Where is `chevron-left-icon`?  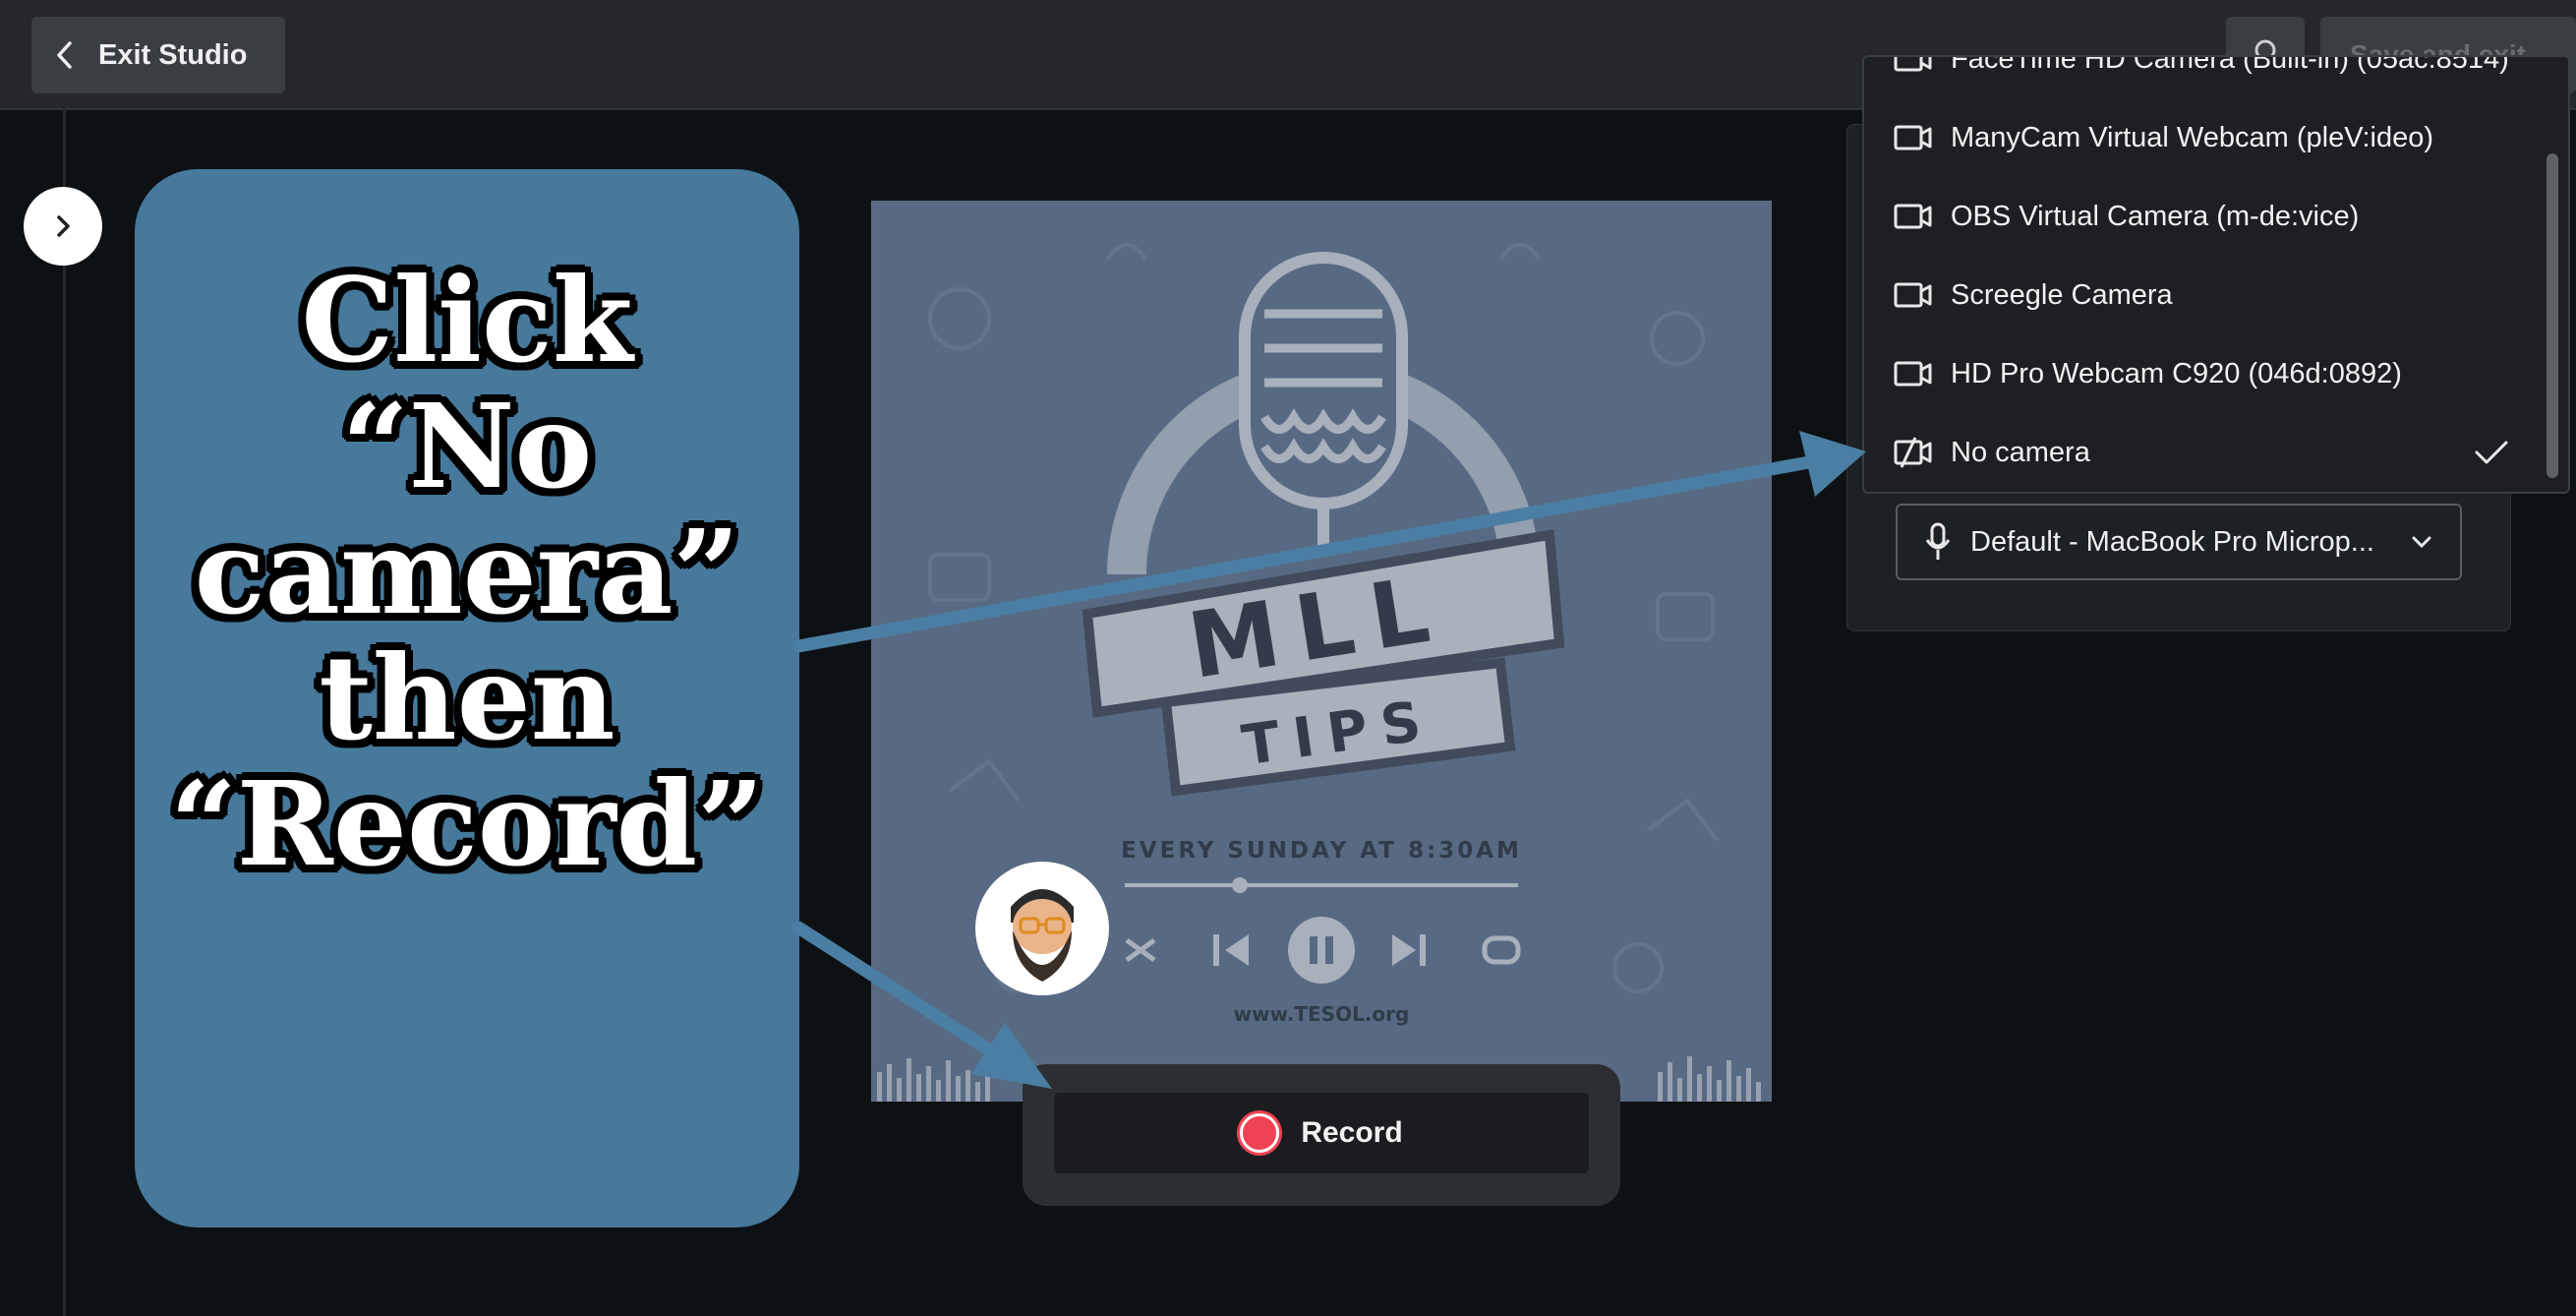 chevron-left-icon is located at coordinates (64, 55).